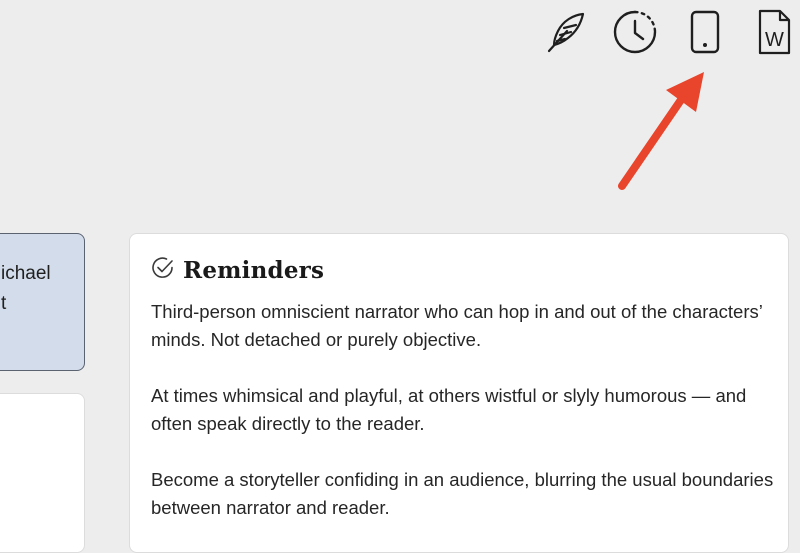 This screenshot has height=553, width=800. I want to click on annotation-arrow, so click(661, 131).